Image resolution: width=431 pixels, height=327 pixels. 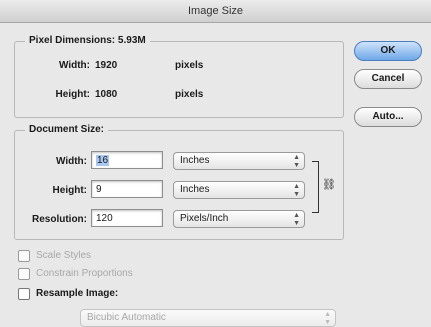 I want to click on doc-height-input: 9, so click(x=127, y=189).